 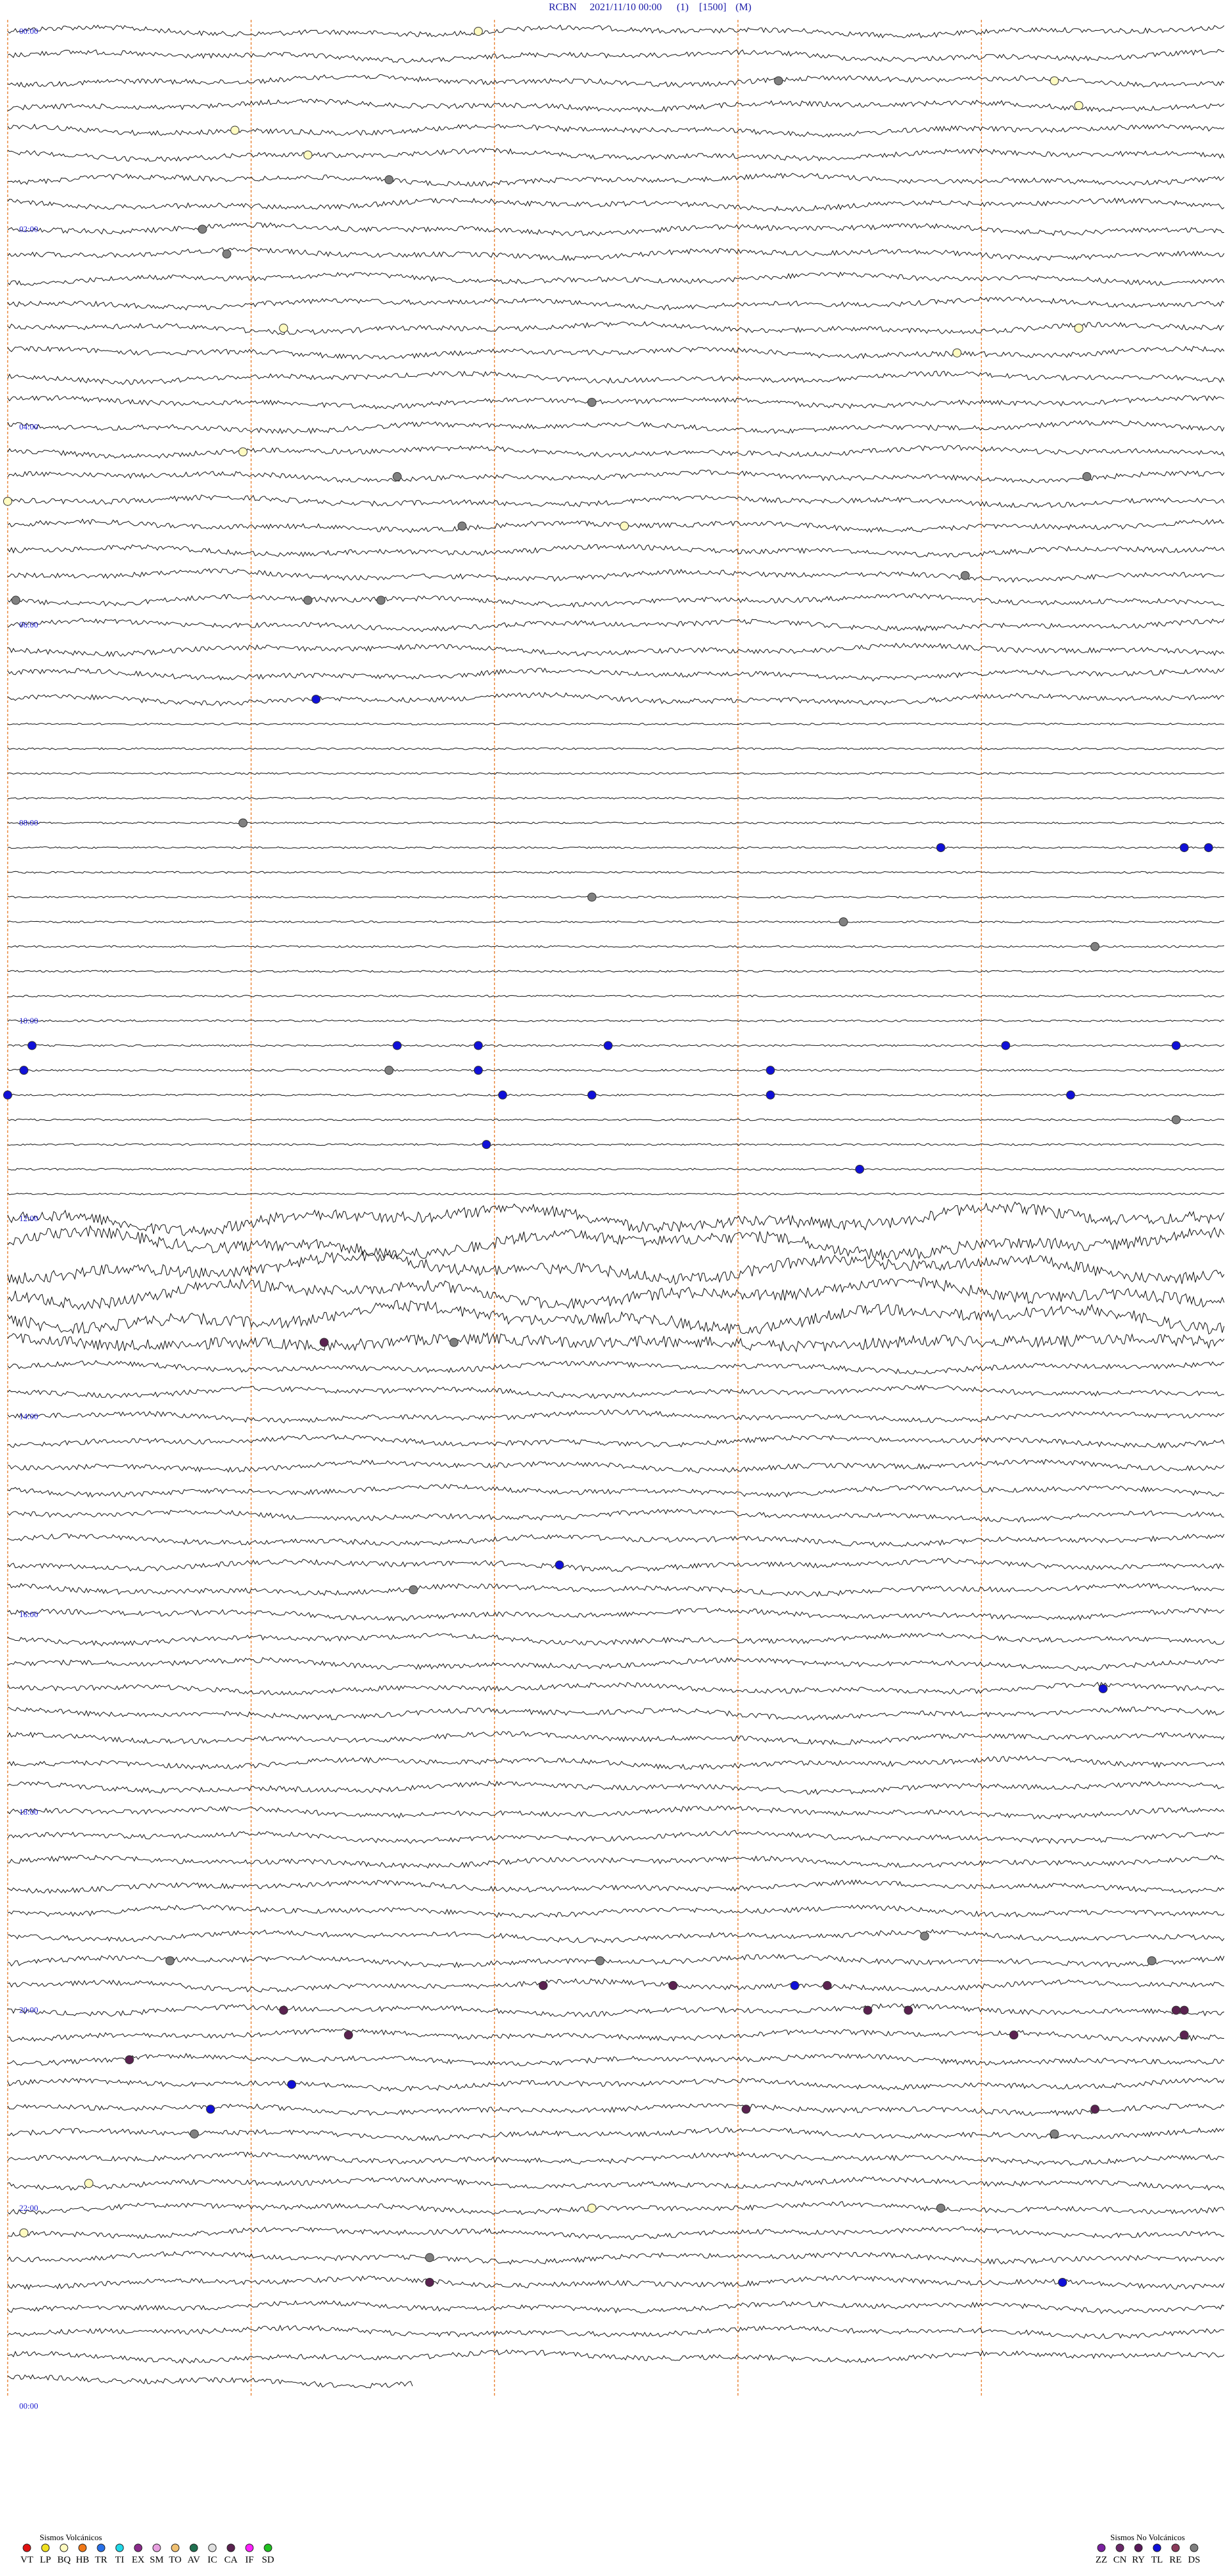 What do you see at coordinates (212, 2560) in the screenshot?
I see `legend-code-ic: IC` at bounding box center [212, 2560].